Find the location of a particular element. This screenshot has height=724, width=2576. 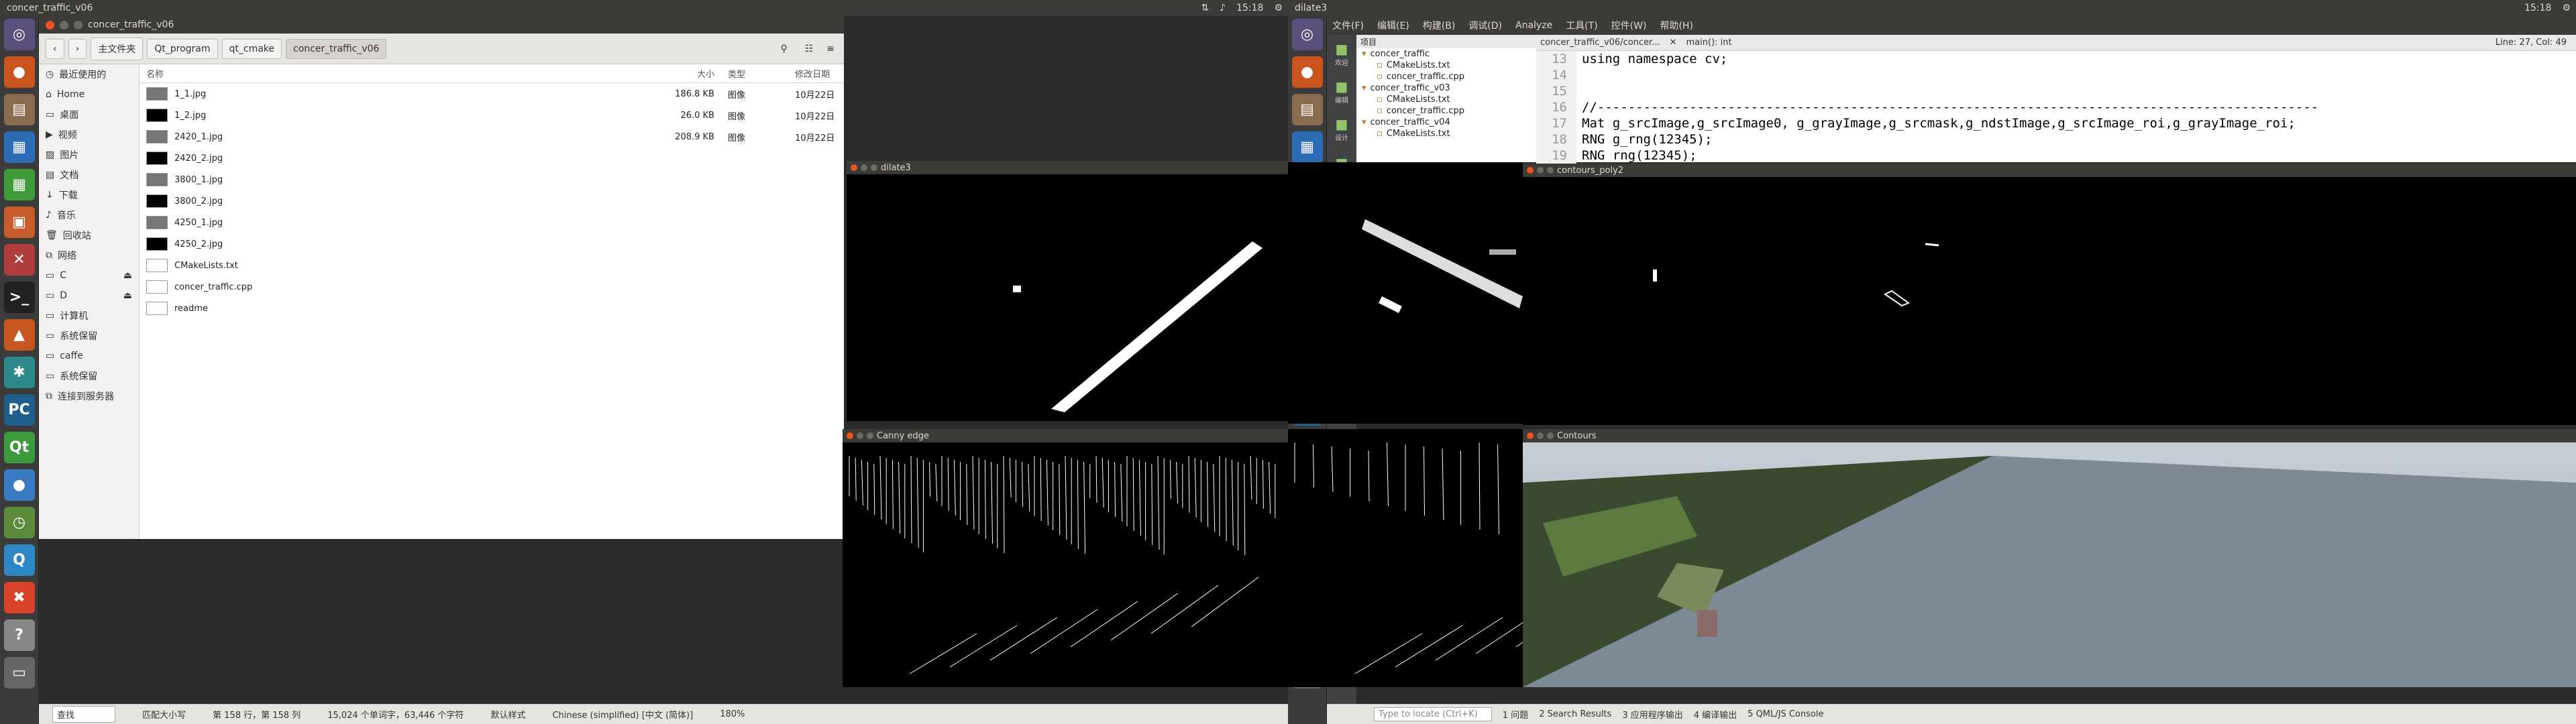

column-name: 名称 is located at coordinates (406, 73).